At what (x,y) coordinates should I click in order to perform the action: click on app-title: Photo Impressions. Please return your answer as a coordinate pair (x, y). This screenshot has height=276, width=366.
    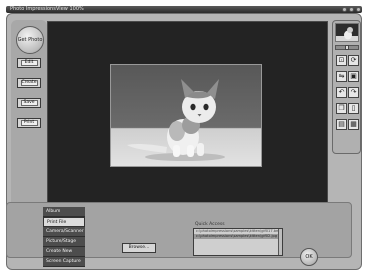
    Looking at the image, I should click on (33, 9).